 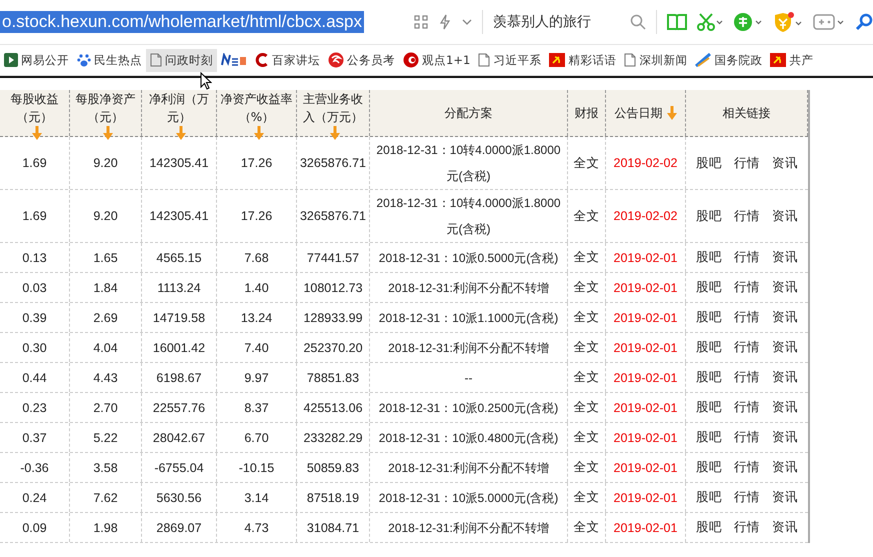 I want to click on bookmark-item: 网易公开, so click(x=36, y=60).